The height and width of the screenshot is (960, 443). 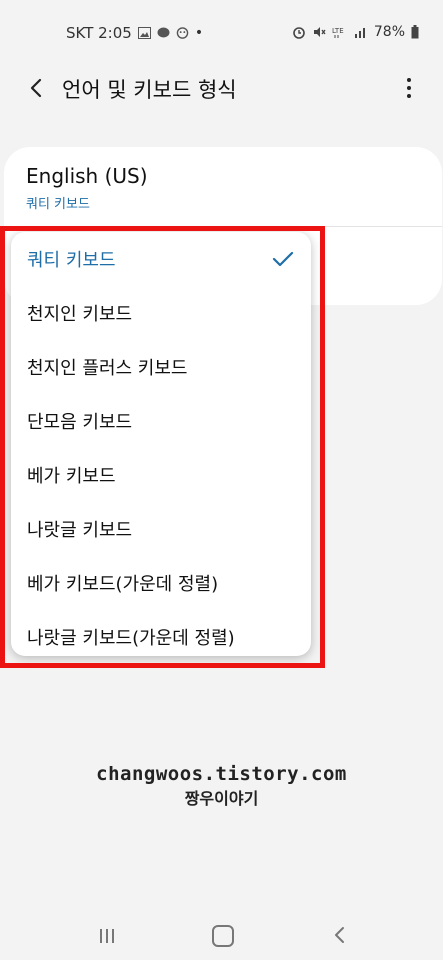 I want to click on menu-item-vega: 베가 키보드, so click(x=161, y=475).